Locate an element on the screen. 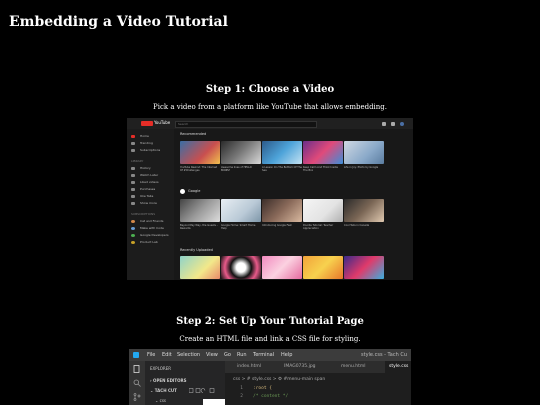 The height and width of the screenshot is (405, 540). menu-selection: Selection is located at coordinates (189, 355).